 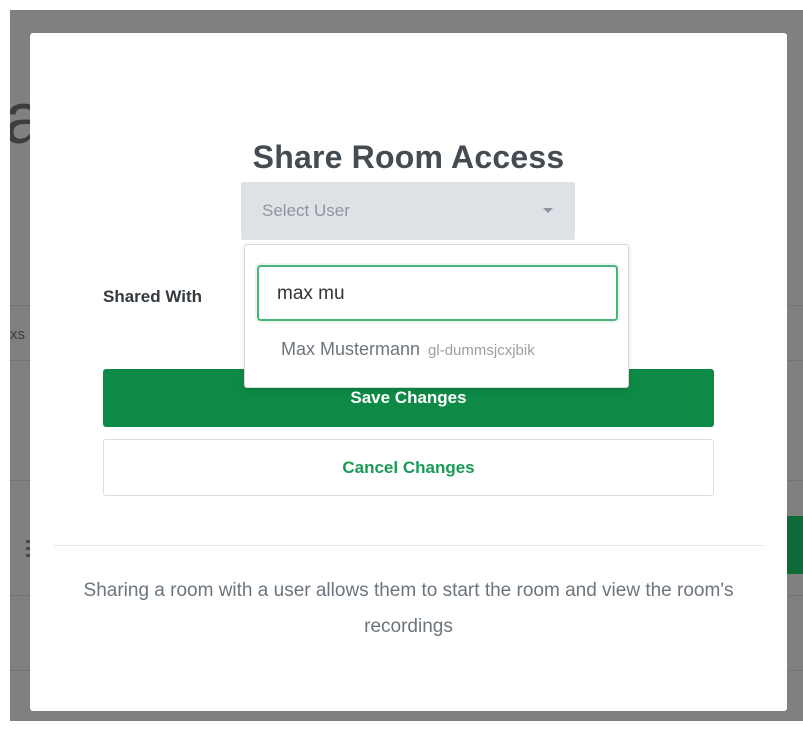 I want to click on user-search-input, so click(x=437, y=294).